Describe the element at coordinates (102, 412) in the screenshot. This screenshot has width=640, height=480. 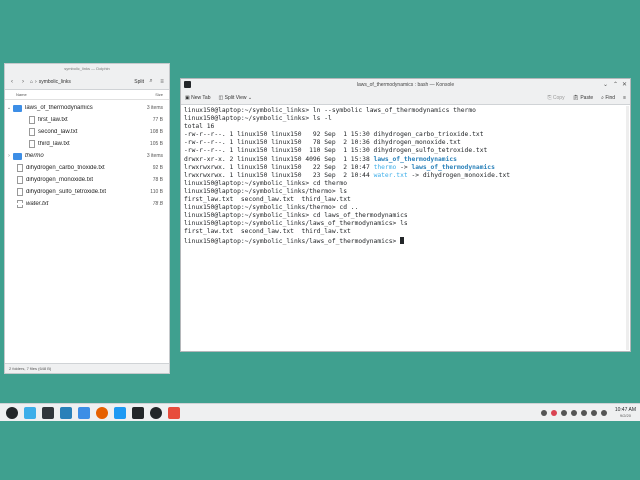
I see `firefox-icon` at that location.